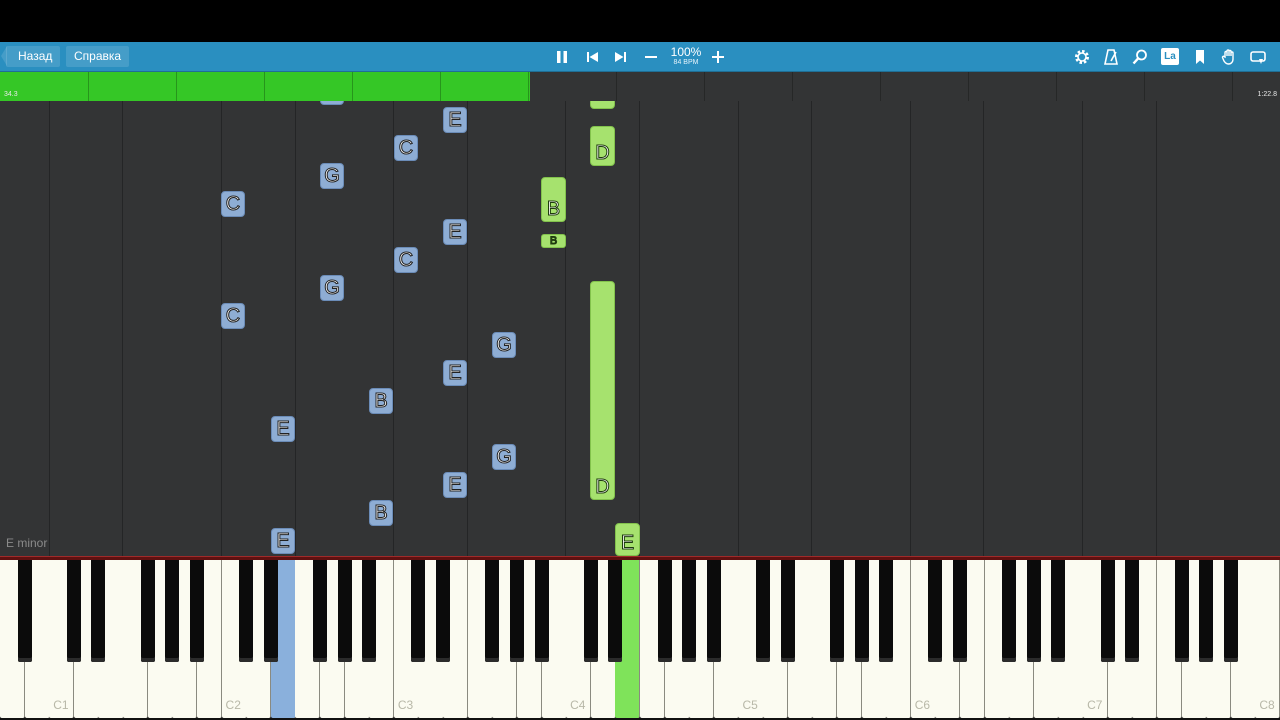 The image size is (1280, 720). I want to click on search-icon, so click(1140, 57).